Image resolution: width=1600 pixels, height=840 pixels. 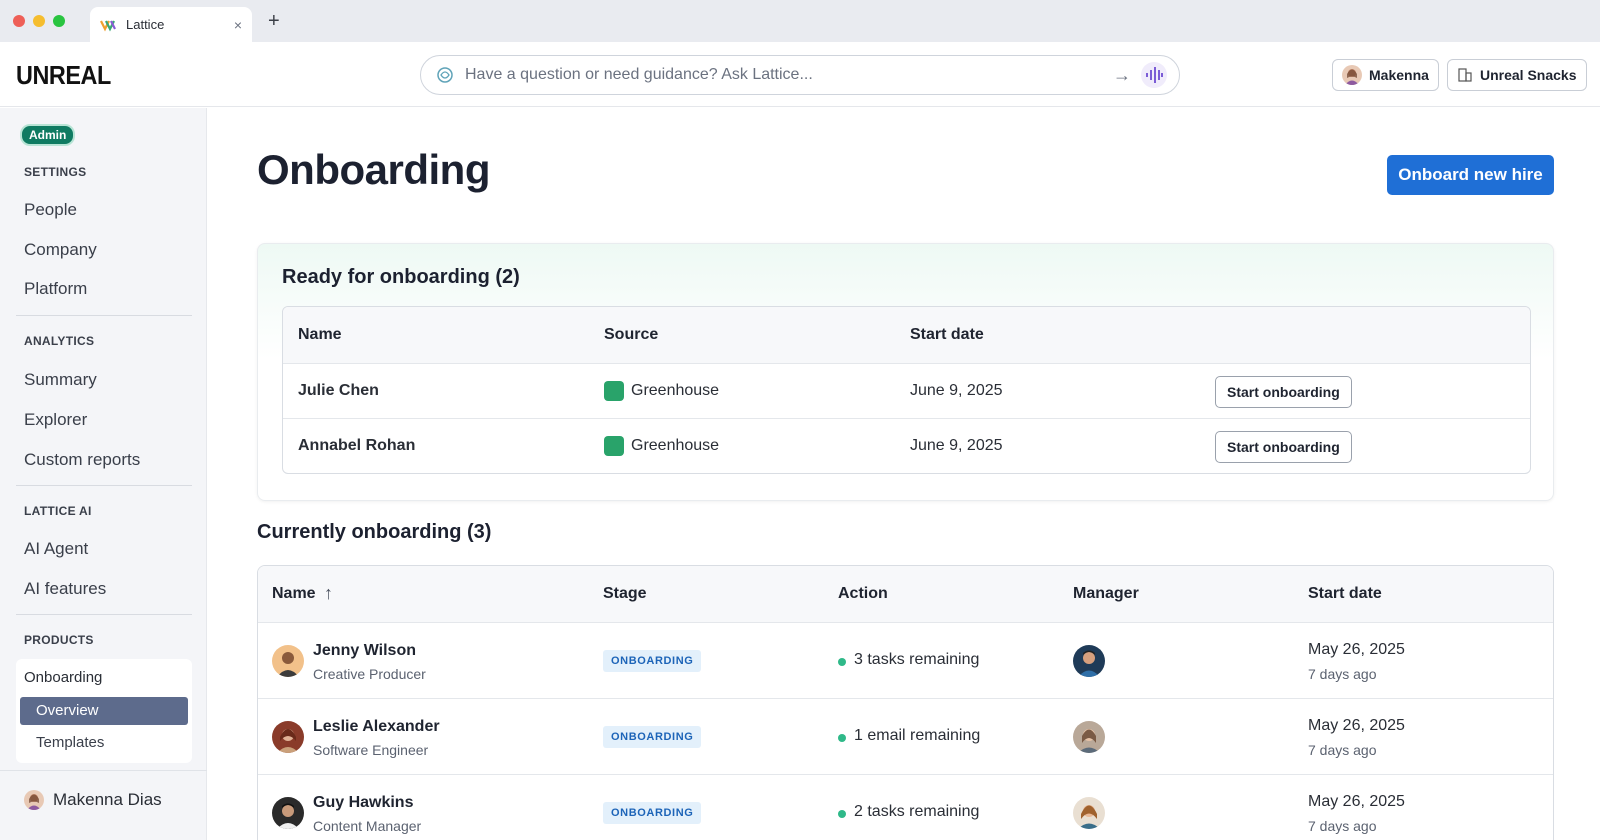 I want to click on section-title-lattice-ai: LATTICE AI, so click(x=58, y=511).